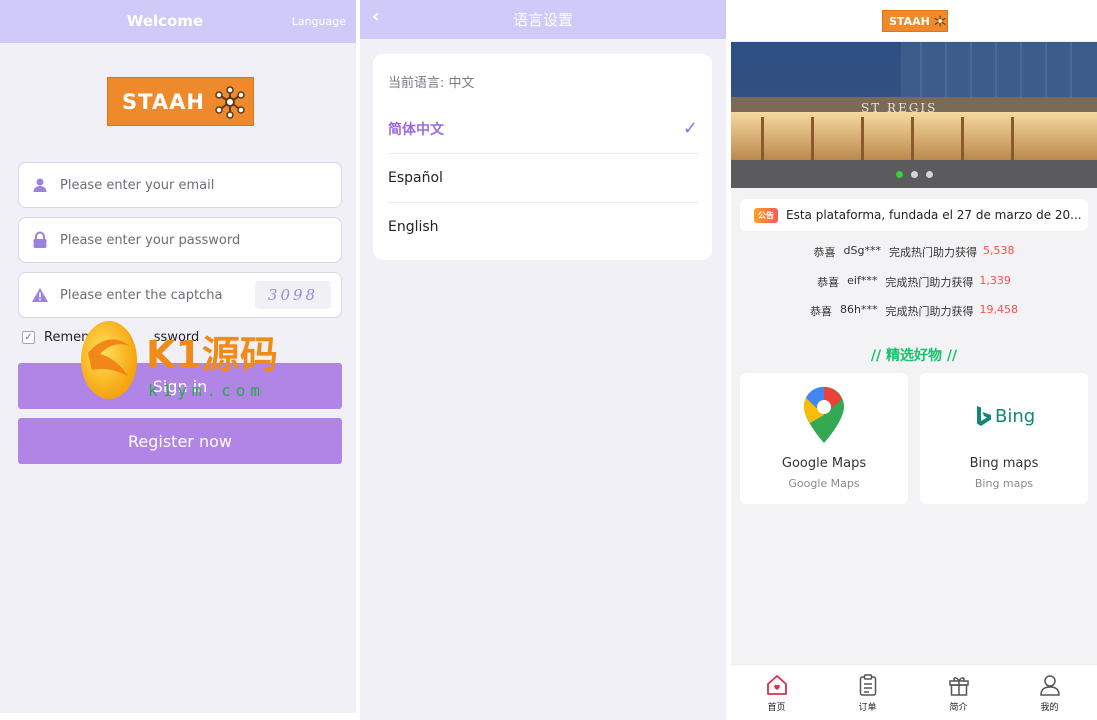 Image resolution: width=1097 pixels, height=720 pixels. What do you see at coordinates (293, 295) in the screenshot?
I see `captcha-image: 3098` at bounding box center [293, 295].